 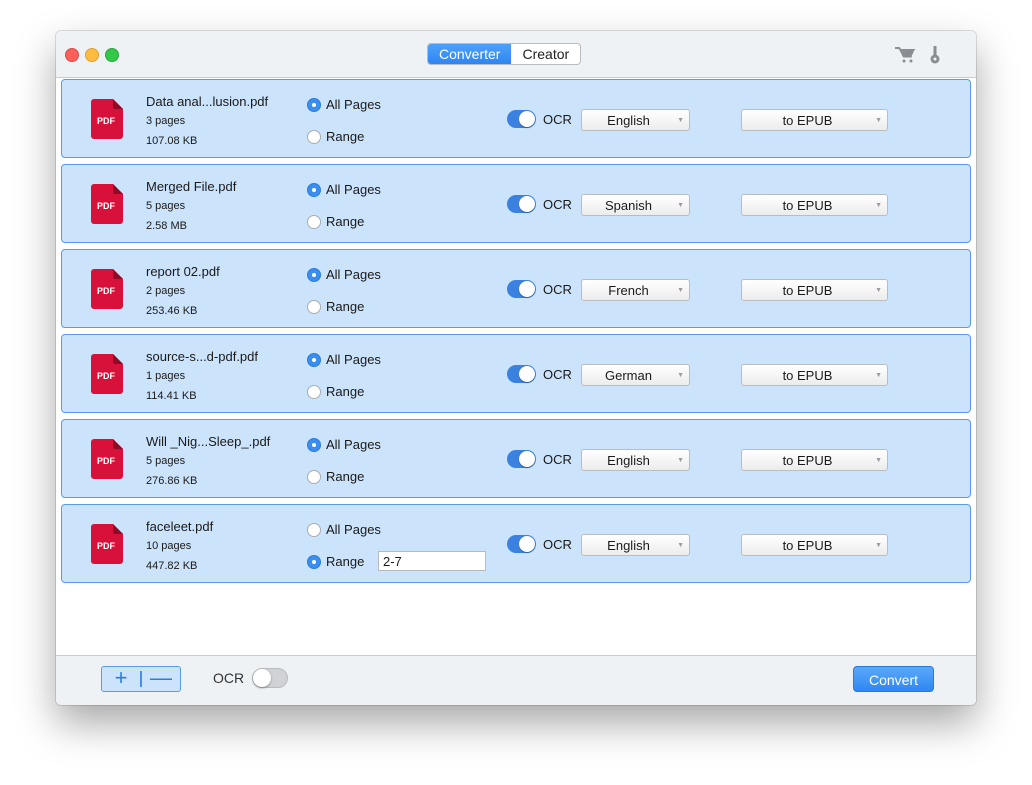 What do you see at coordinates (169, 546) in the screenshot?
I see `file-page-count: 10 pages` at bounding box center [169, 546].